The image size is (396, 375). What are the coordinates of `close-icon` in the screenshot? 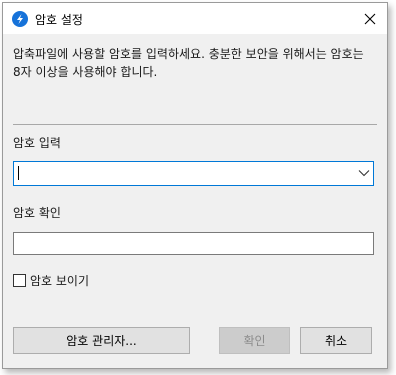 It's located at (370, 18).